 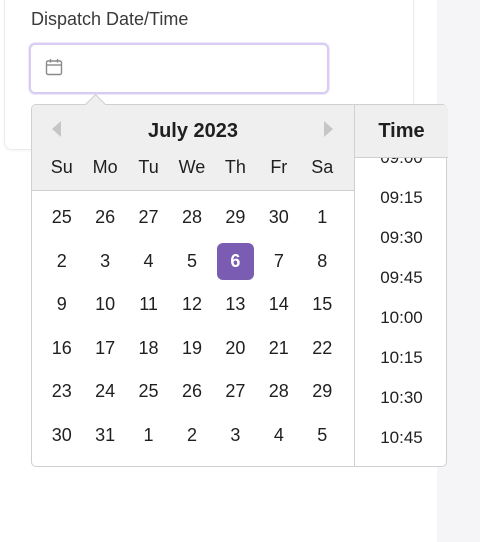 What do you see at coordinates (322, 348) in the screenshot?
I see `day-cell: 22` at bounding box center [322, 348].